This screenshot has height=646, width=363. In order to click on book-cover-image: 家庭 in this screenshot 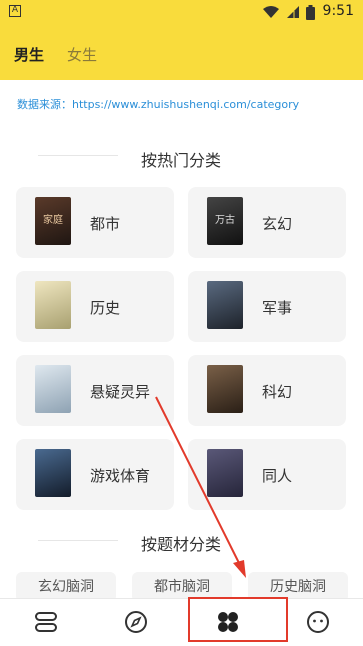, I will do `click(53, 221)`.